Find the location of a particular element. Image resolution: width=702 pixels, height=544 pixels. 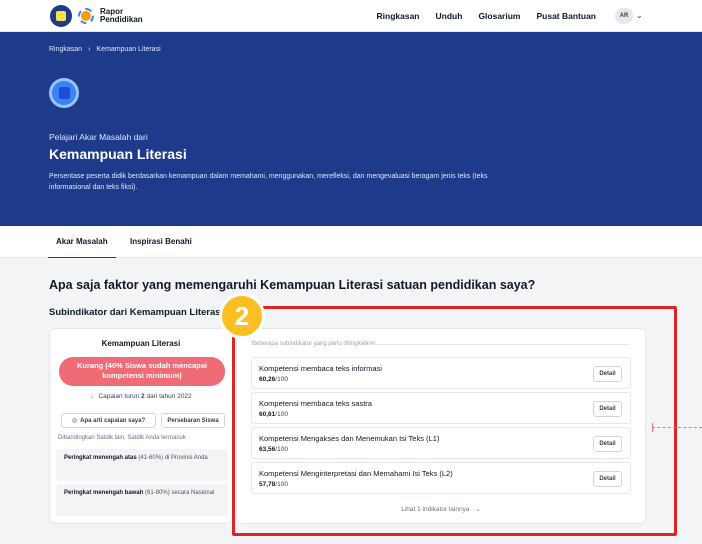

nav-link-glosarium: Glosarium is located at coordinates (499, 16).